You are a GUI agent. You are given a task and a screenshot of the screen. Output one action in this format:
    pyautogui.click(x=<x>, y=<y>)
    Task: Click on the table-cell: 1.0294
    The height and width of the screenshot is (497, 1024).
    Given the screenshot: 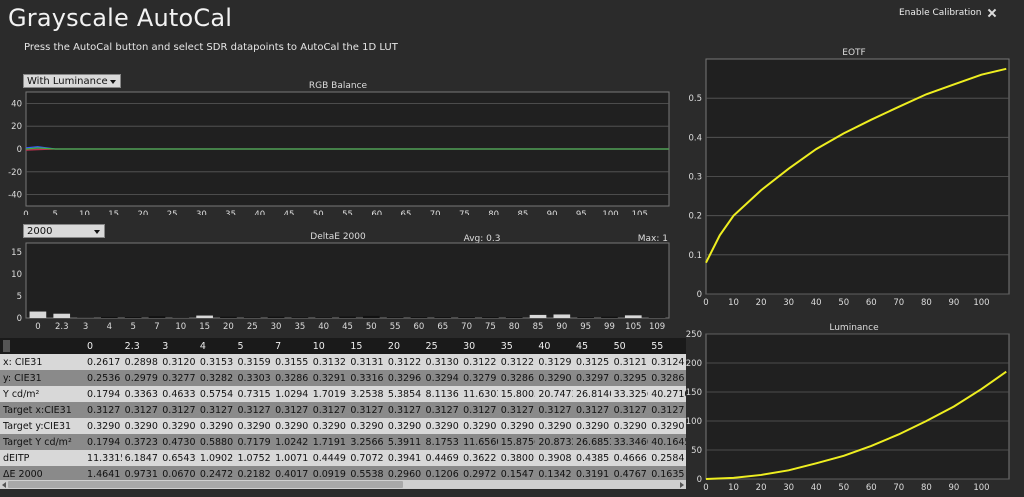 What is the action you would take?
    pyautogui.click(x=291, y=394)
    